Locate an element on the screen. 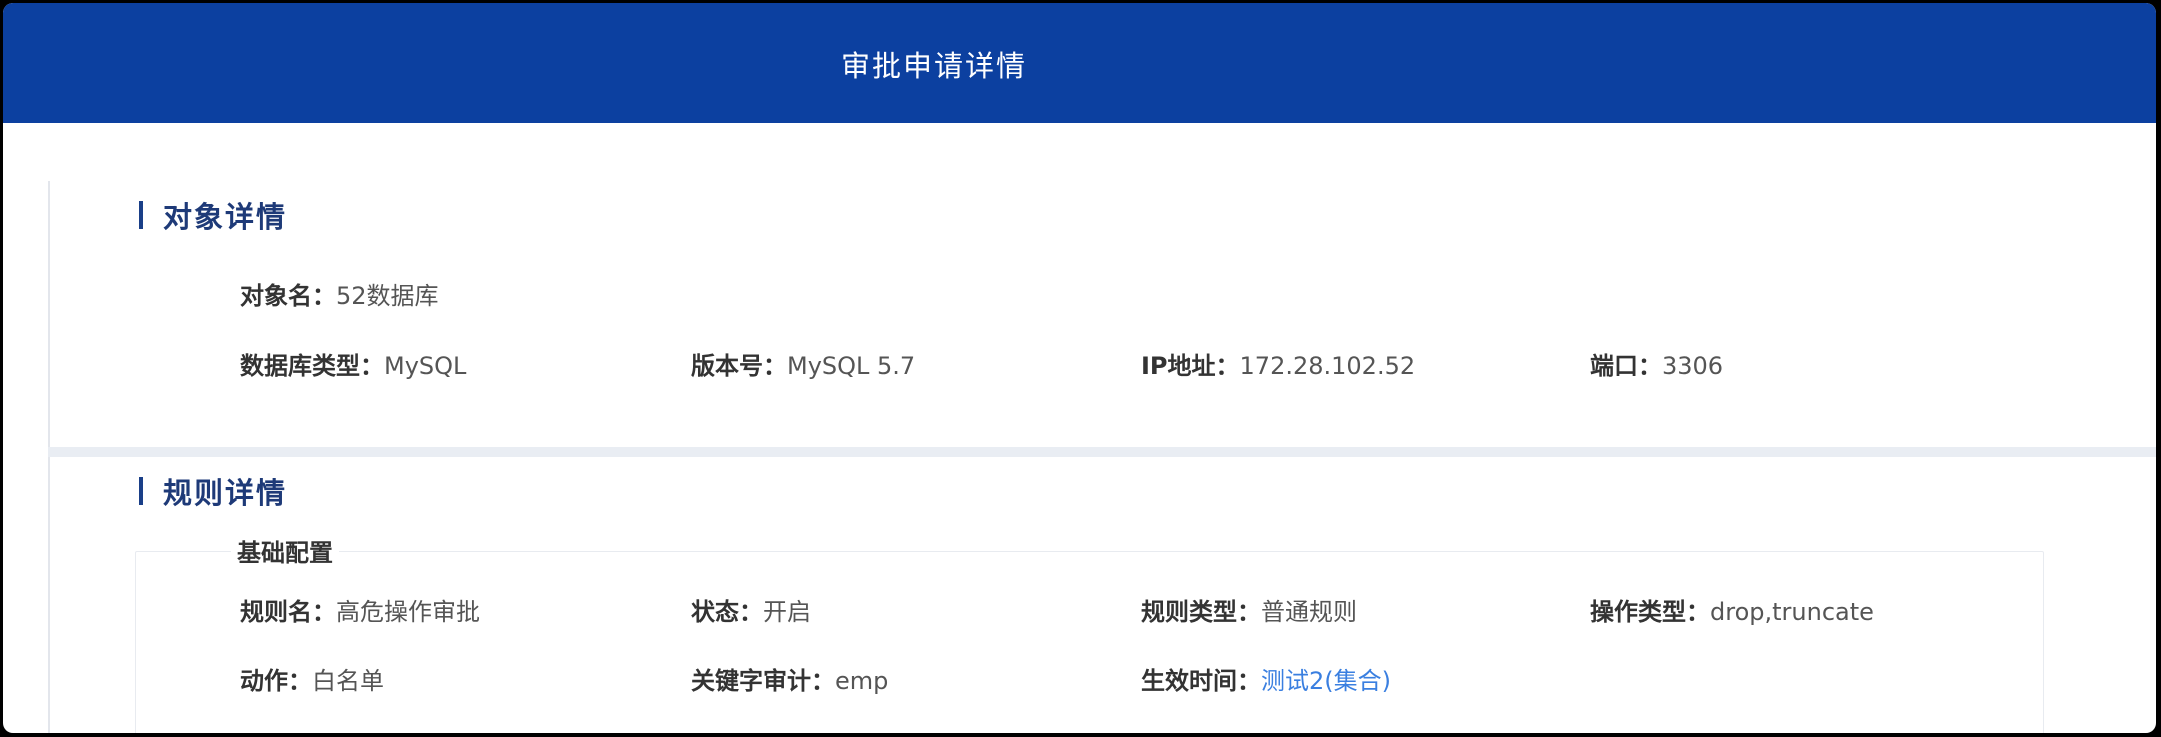 This screenshot has width=2161, height=737. field-db-type-value: MySQL is located at coordinates (425, 366).